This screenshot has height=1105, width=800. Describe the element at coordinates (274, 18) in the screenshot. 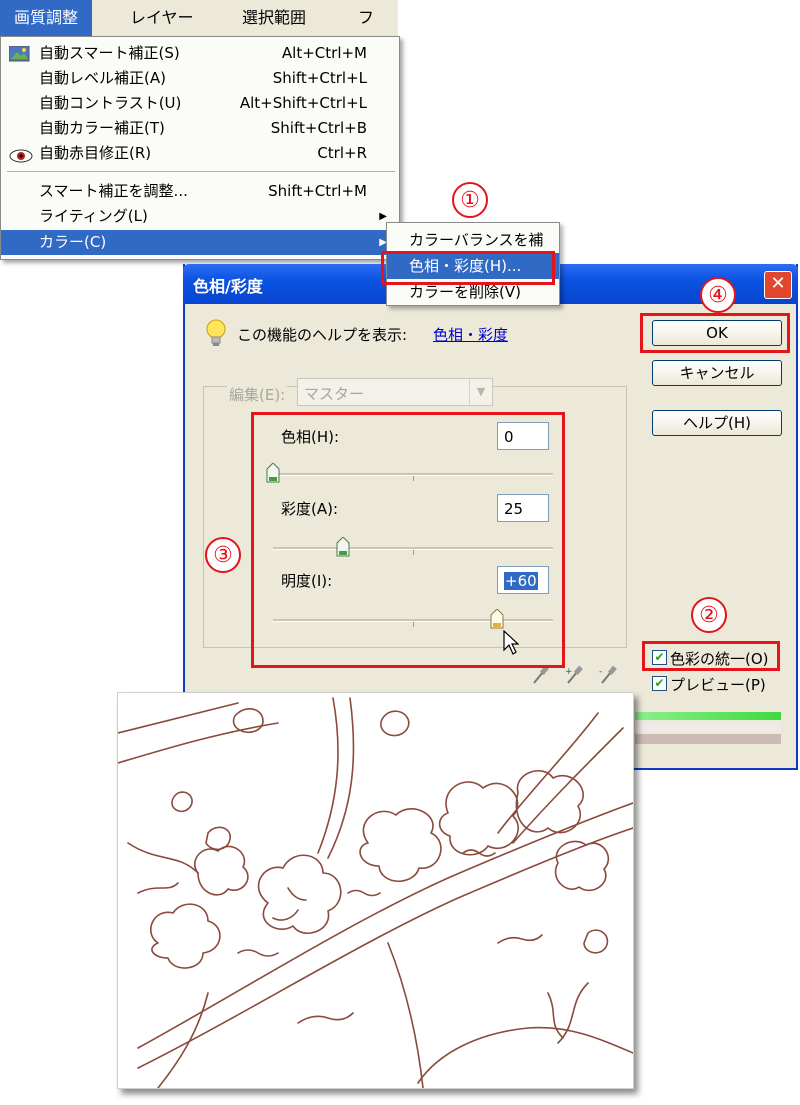

I see `menu-selection: 選択範囲` at that location.